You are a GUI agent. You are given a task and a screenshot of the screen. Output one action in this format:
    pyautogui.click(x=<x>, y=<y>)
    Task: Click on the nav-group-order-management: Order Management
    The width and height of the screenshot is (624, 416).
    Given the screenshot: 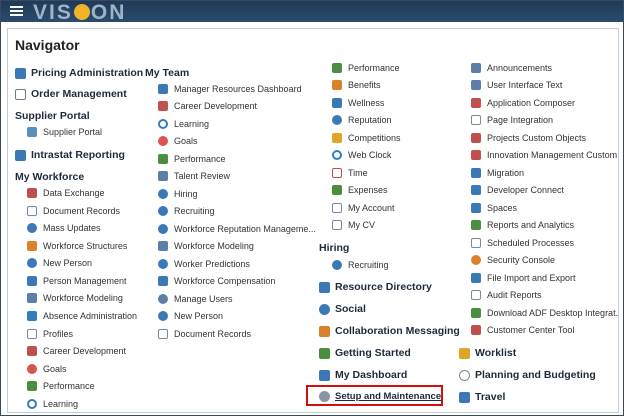 What is the action you would take?
    pyautogui.click(x=71, y=94)
    